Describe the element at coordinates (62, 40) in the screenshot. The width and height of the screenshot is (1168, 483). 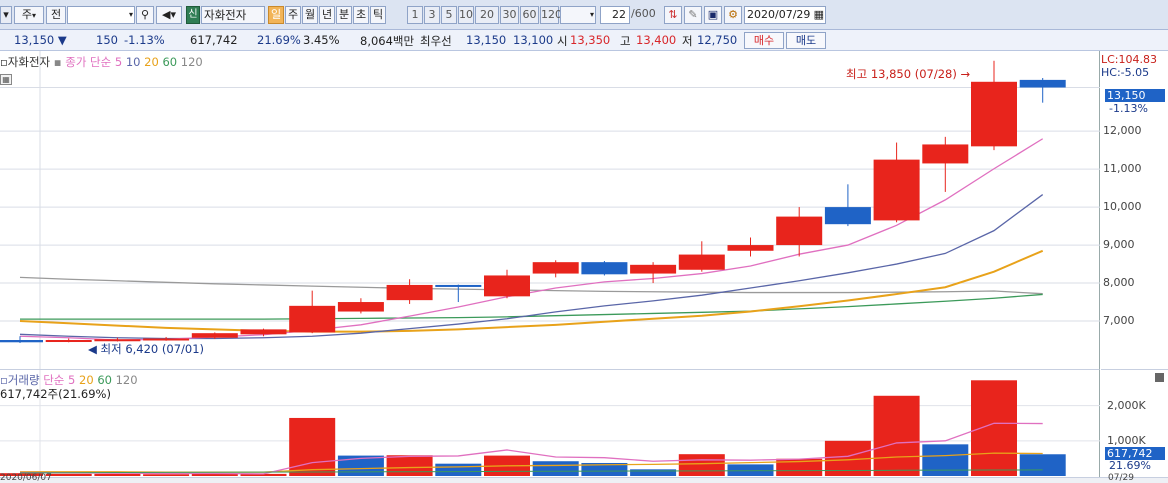
I see `down-arrow-icon: ▼` at that location.